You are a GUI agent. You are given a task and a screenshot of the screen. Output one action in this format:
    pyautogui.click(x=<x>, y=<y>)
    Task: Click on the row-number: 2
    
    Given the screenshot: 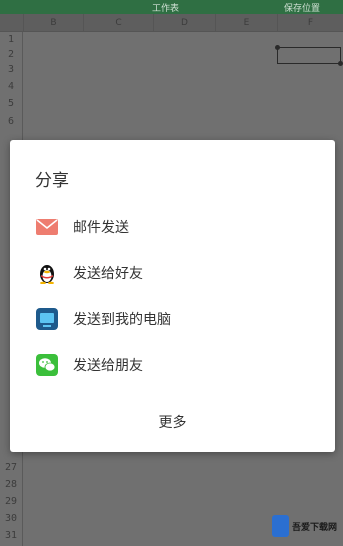 What is the action you would take?
    pyautogui.click(x=11, y=54)
    